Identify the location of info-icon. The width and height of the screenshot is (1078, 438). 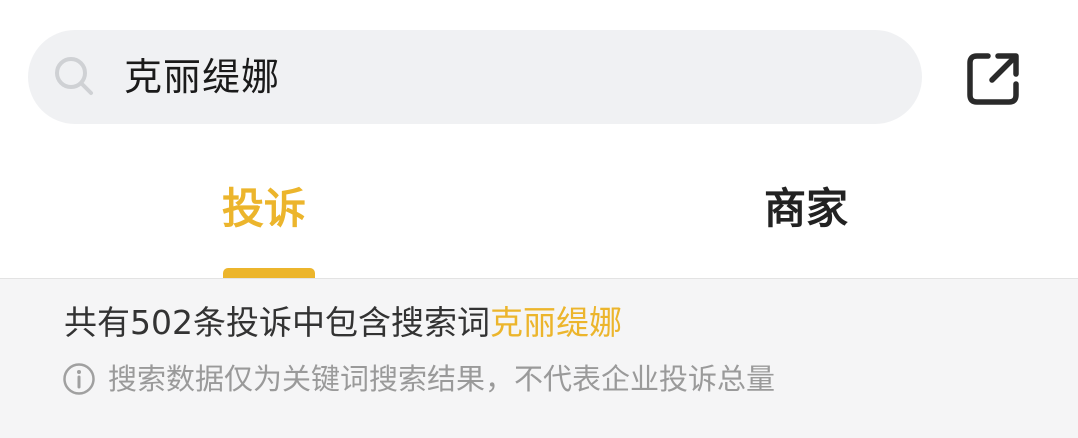
(79, 379).